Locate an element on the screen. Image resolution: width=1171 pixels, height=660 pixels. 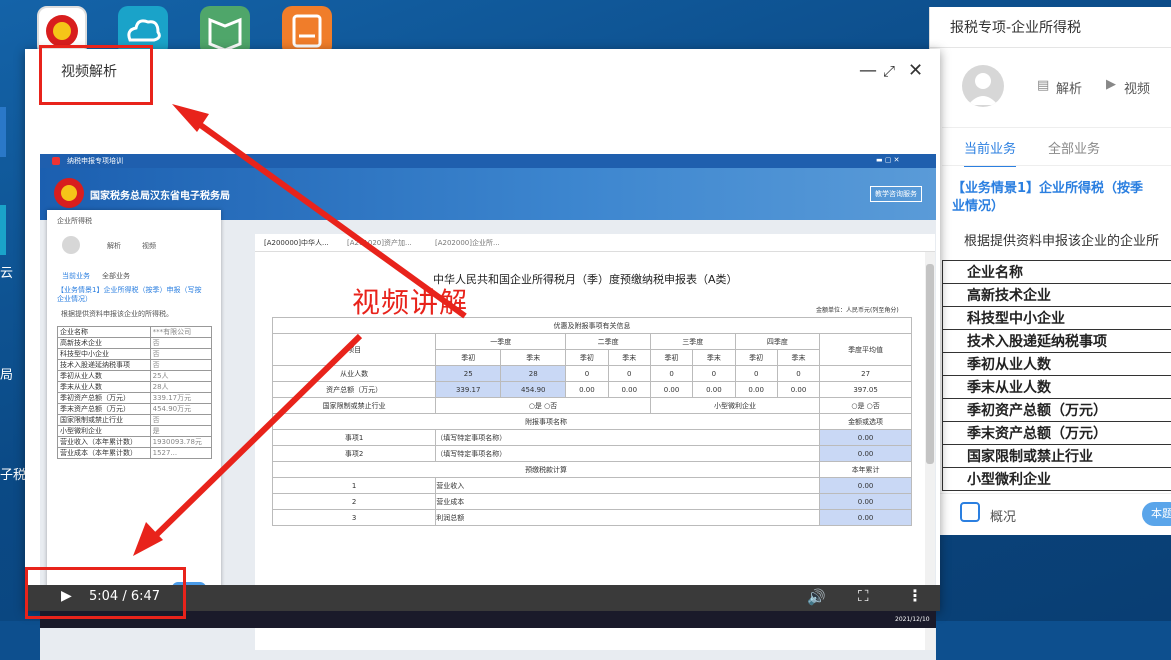
arrow-to-time is located at coordinates (254, 439).